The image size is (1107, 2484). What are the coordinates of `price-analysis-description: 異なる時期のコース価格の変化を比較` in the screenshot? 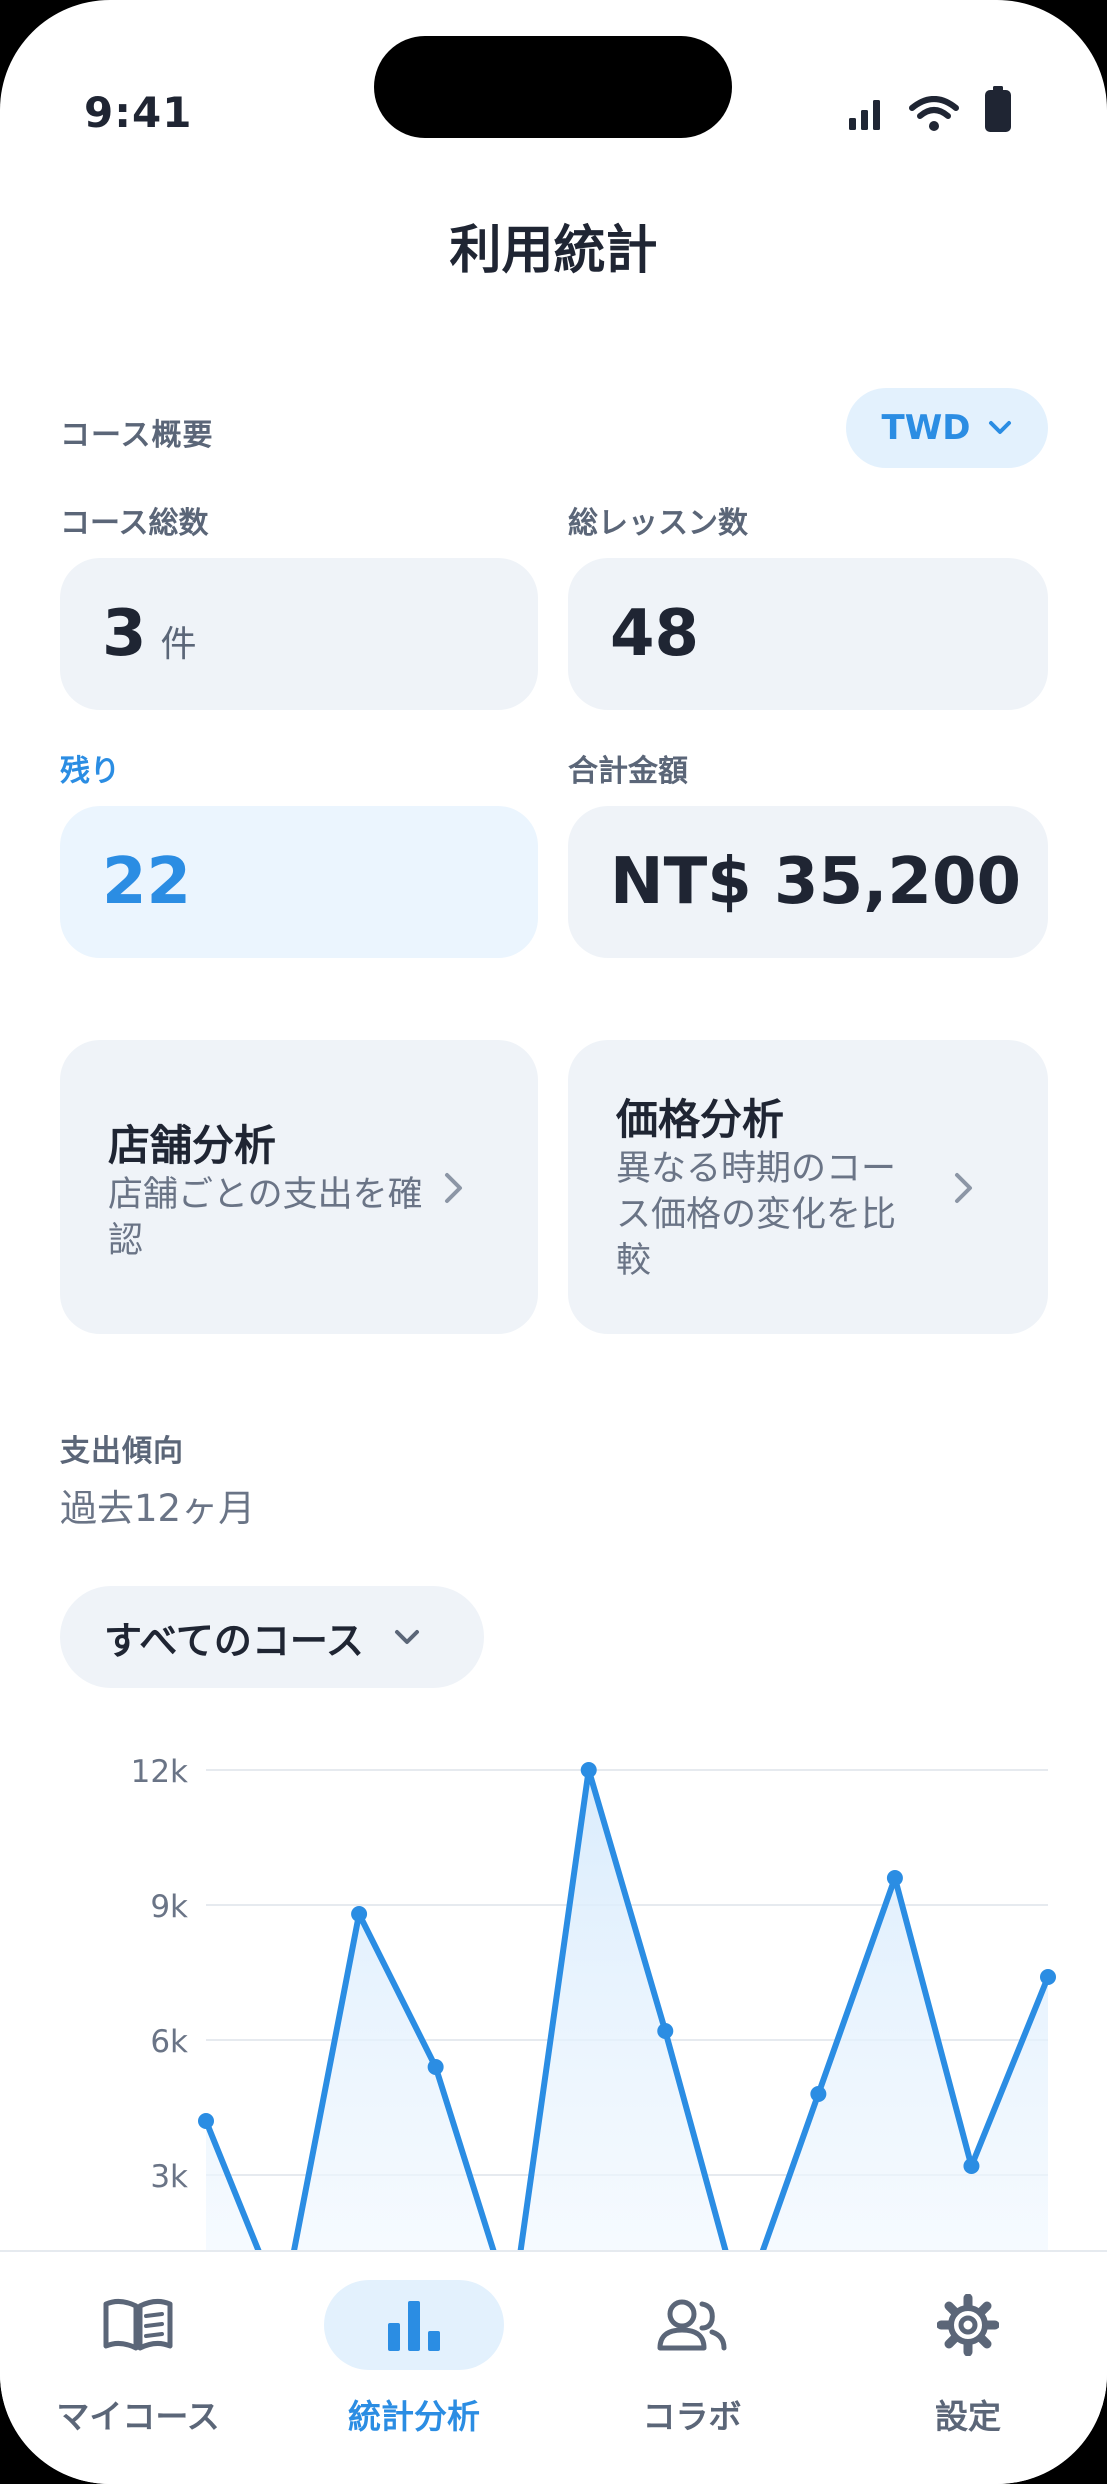 It's located at (756, 1215).